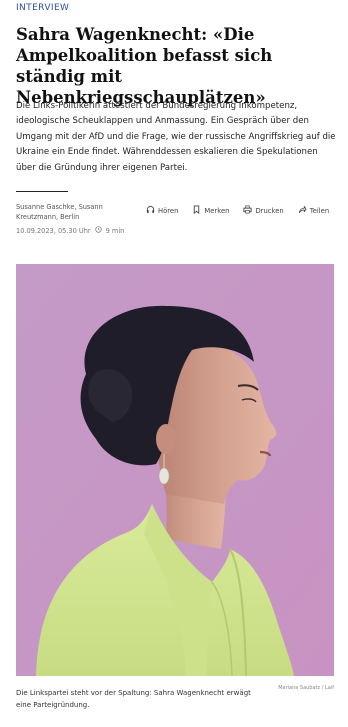 This screenshot has height=727, width=348. Describe the element at coordinates (98, 230) in the screenshot. I see `clock-icon` at that location.